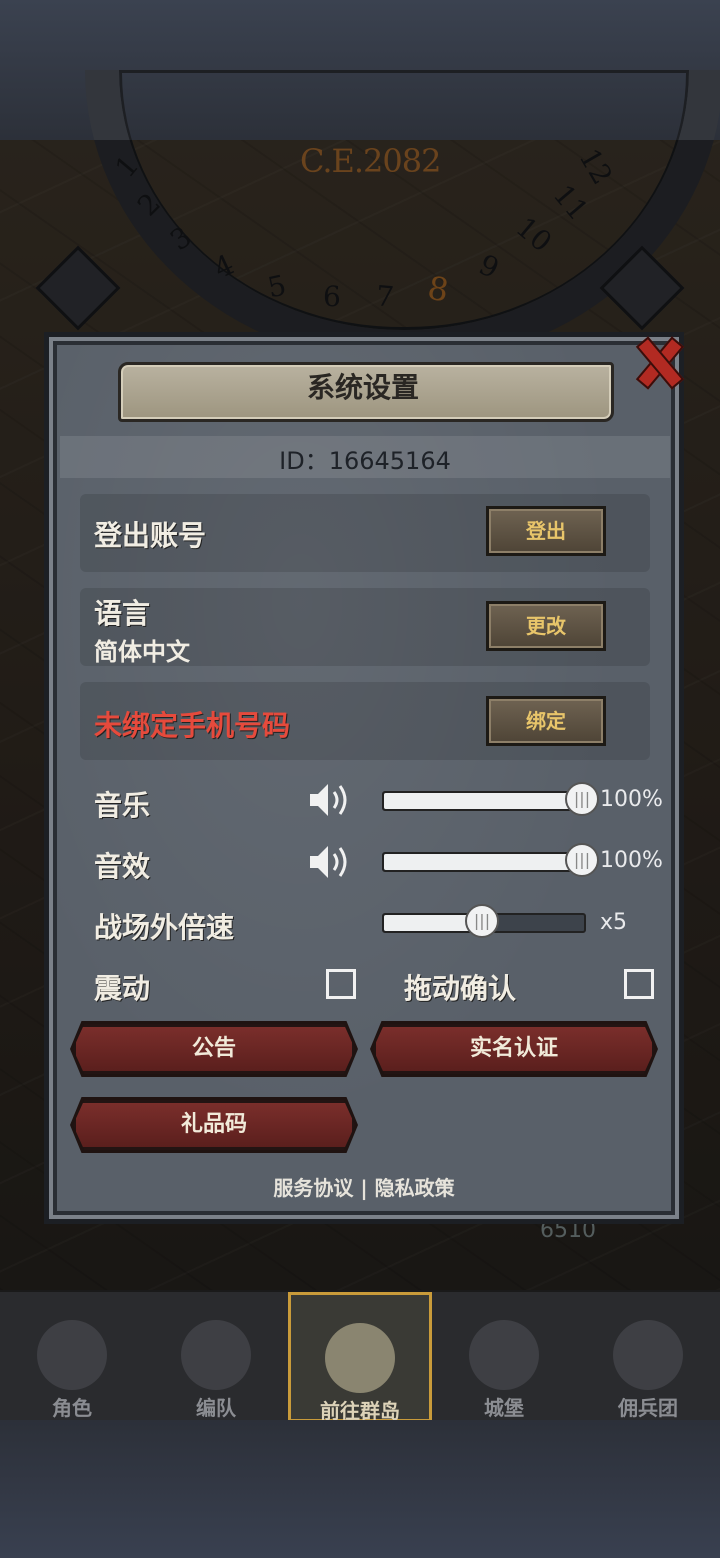 Image resolution: width=720 pixels, height=1558 pixels. I want to click on close-icon, so click(657, 360).